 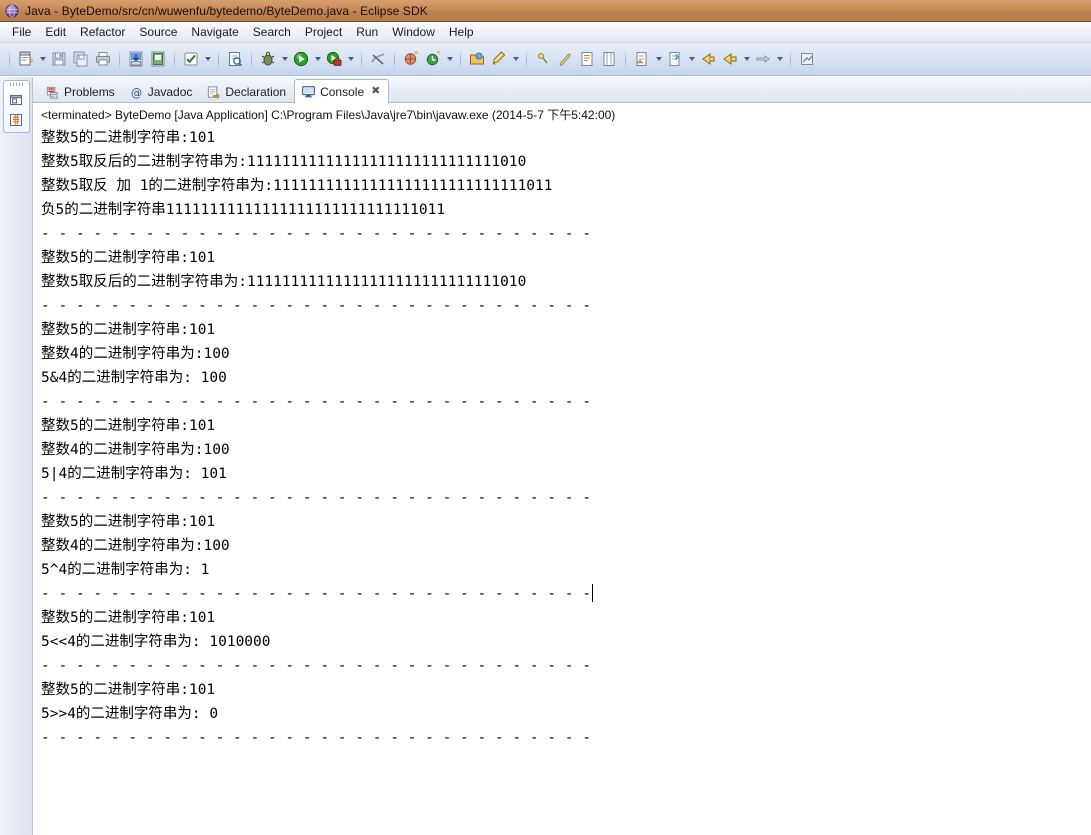 I want to click on debug-icon, so click(x=268, y=59).